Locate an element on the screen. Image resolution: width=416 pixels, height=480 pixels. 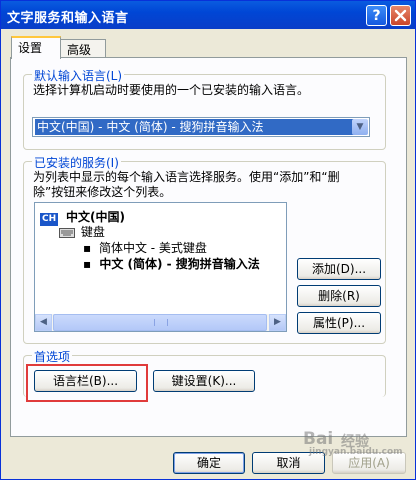
tree-item: ▪ 简体中文 - 美式键盘 is located at coordinates (145, 247).